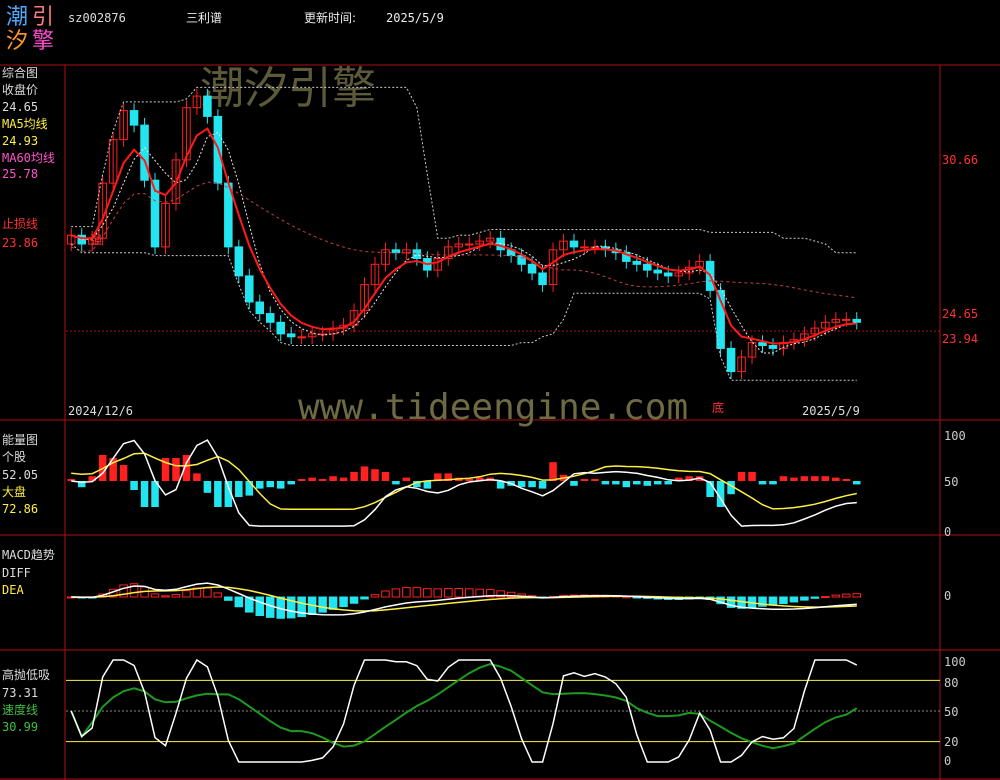 This screenshot has height=780, width=1000. Describe the element at coordinates (464, 483) in the screenshot. I see `stock-energy-line` at that location.